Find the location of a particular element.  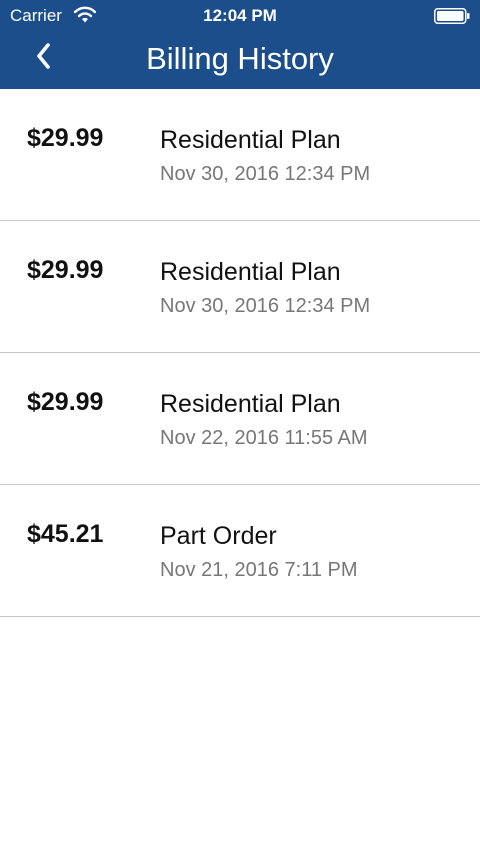

navigation-bar: Billing History is located at coordinates (240, 60).